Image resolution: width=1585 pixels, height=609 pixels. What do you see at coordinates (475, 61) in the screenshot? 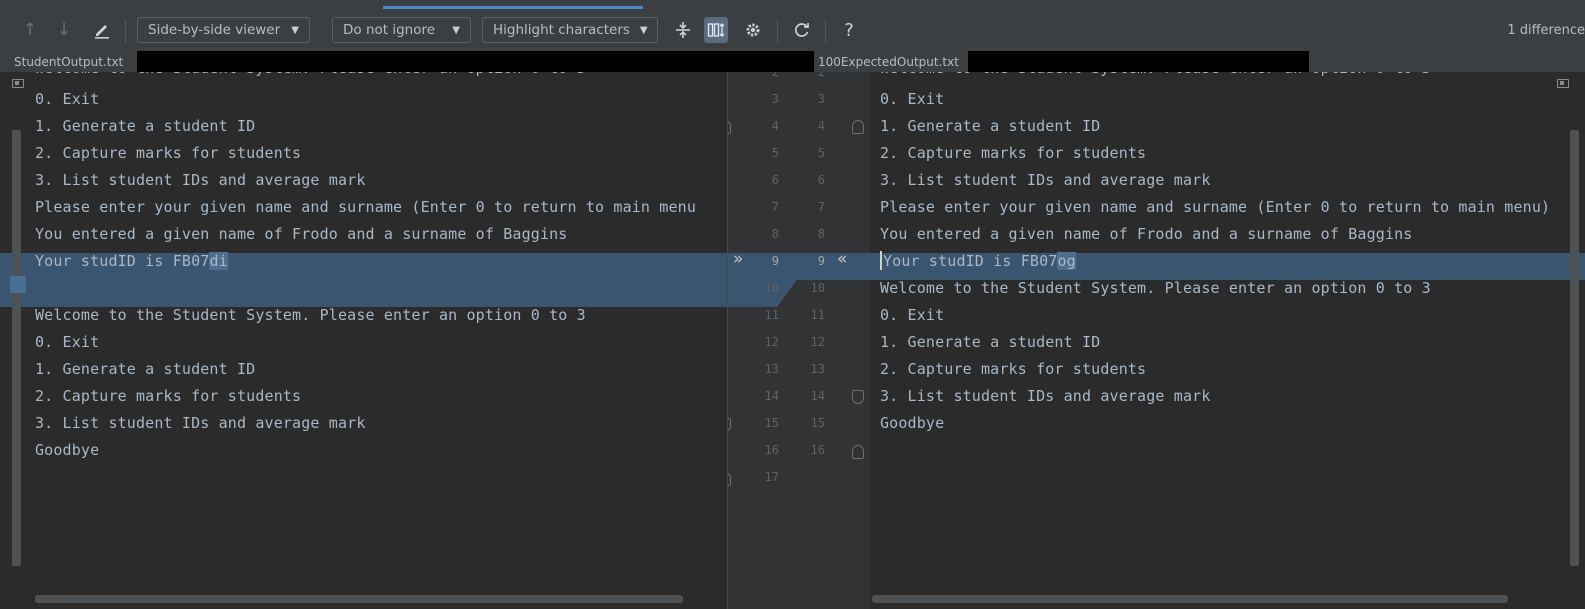
I see `redacted-path-left` at bounding box center [475, 61].